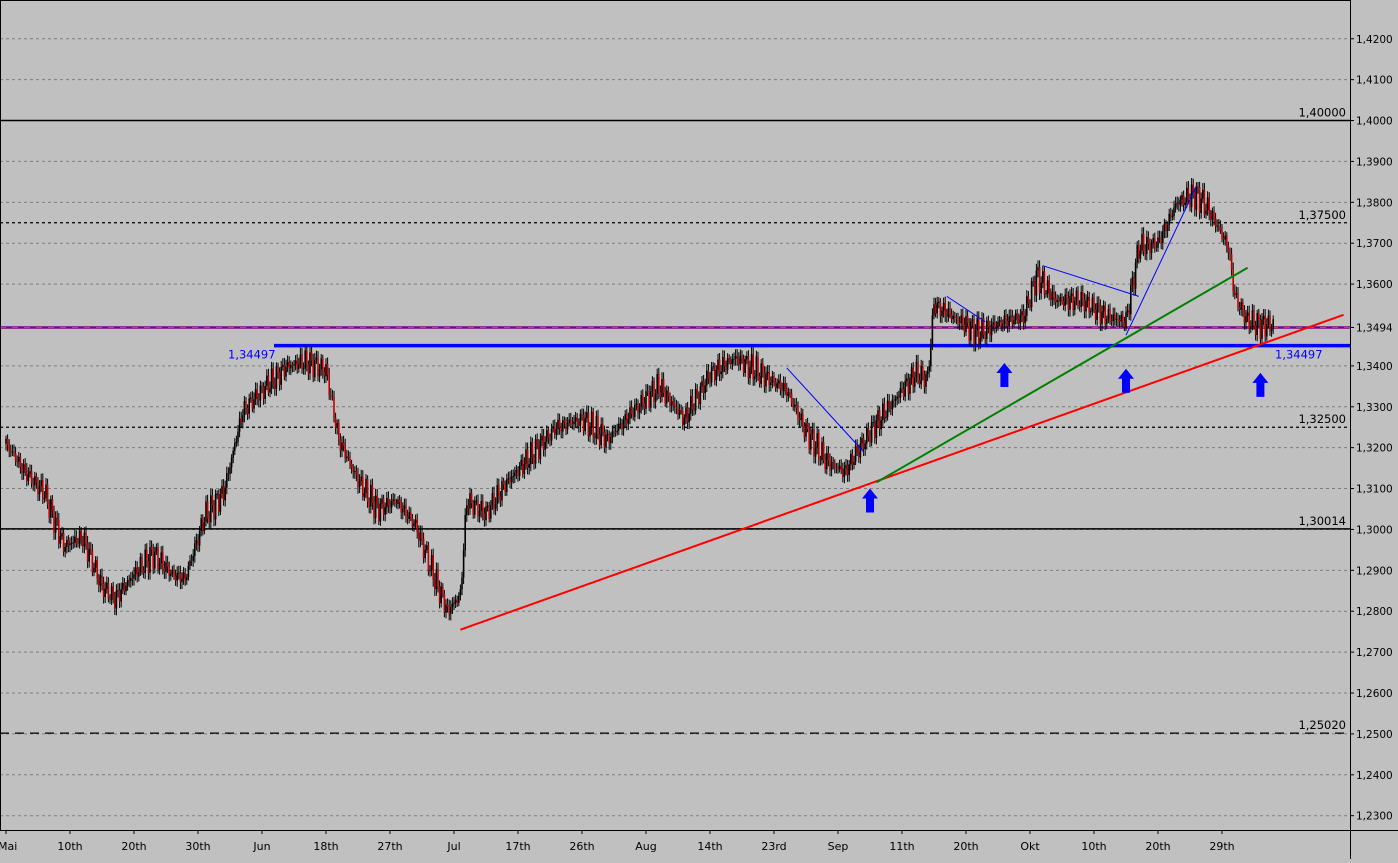 This screenshot has height=863, width=1398. What do you see at coordinates (1374, 612) in the screenshot?
I see `y-tick-label: 1,2800` at bounding box center [1374, 612].